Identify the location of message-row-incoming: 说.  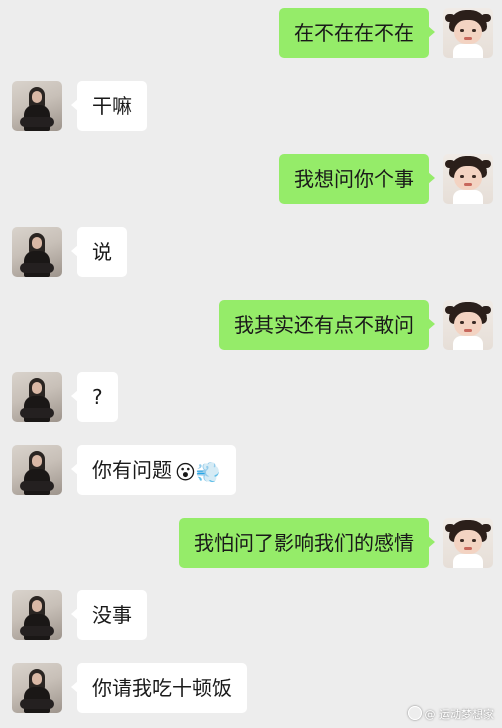
(251, 253).